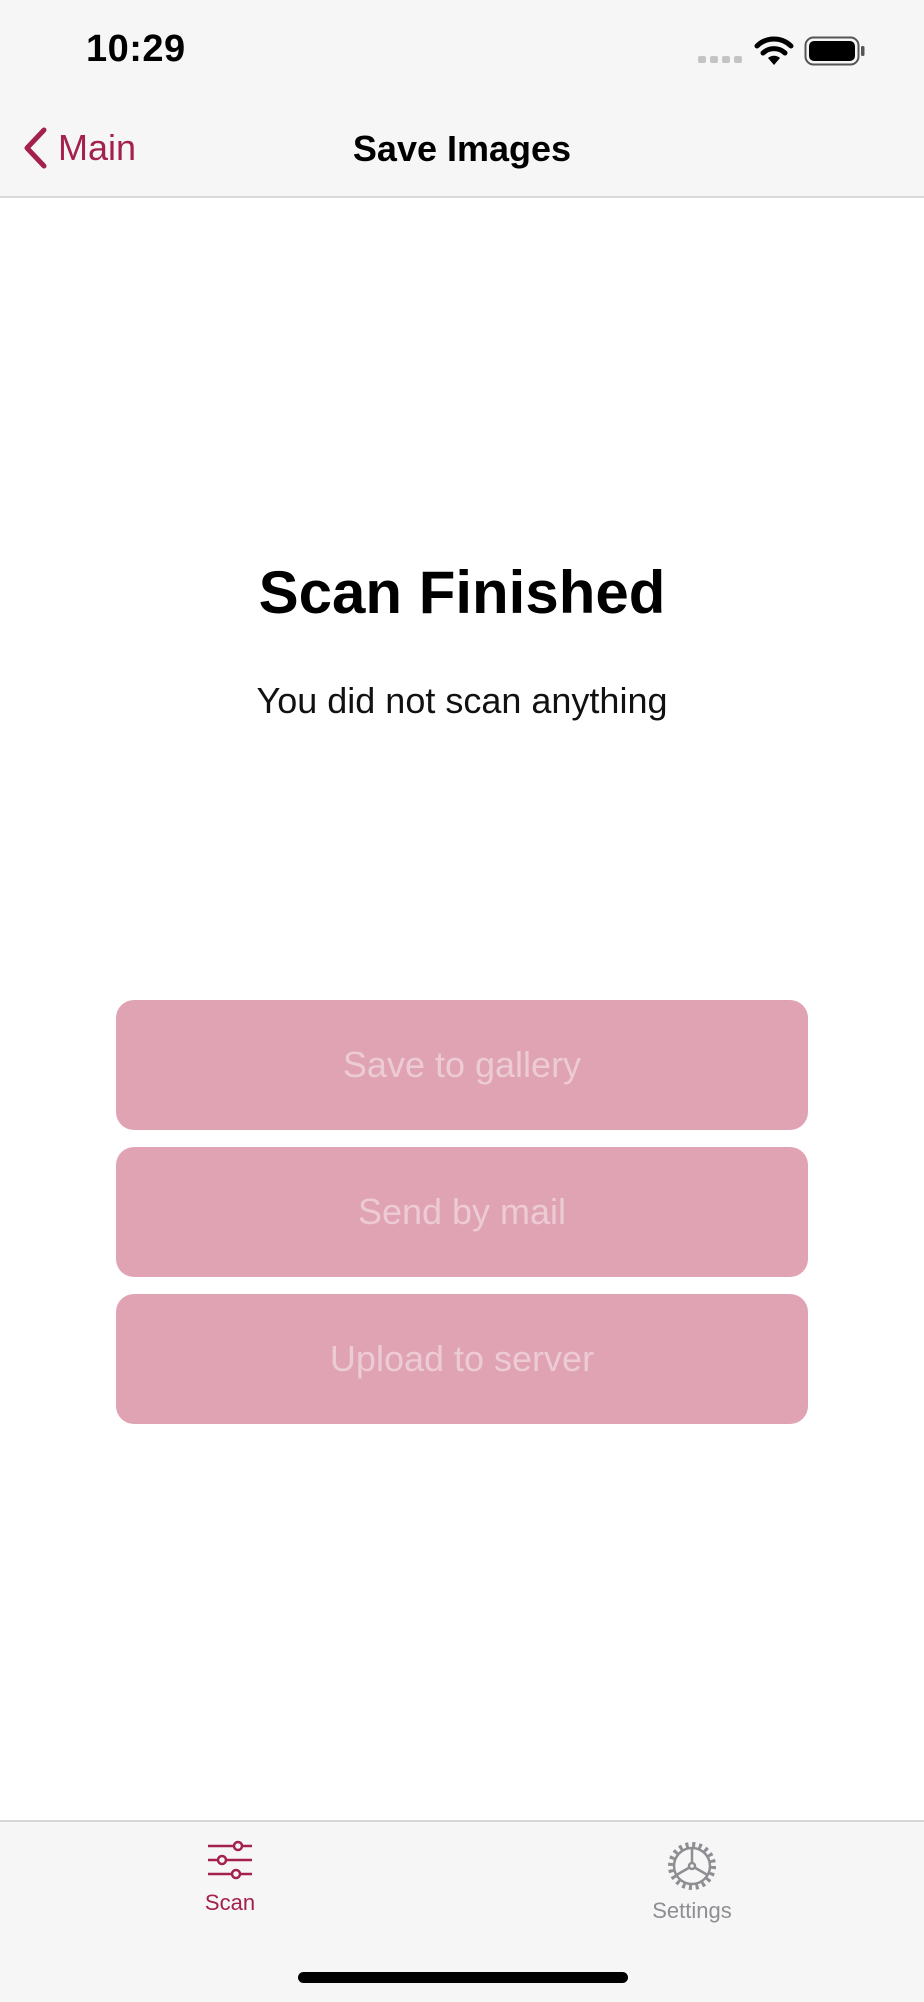 Image resolution: width=924 pixels, height=2002 pixels. Describe the element at coordinates (462, 592) in the screenshot. I see `scan-finished-heading: Scan Finished` at that location.